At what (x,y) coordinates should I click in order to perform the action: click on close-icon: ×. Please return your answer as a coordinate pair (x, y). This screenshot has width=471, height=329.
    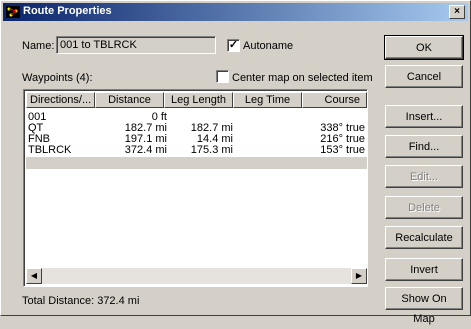
    Looking at the image, I should click on (457, 11).